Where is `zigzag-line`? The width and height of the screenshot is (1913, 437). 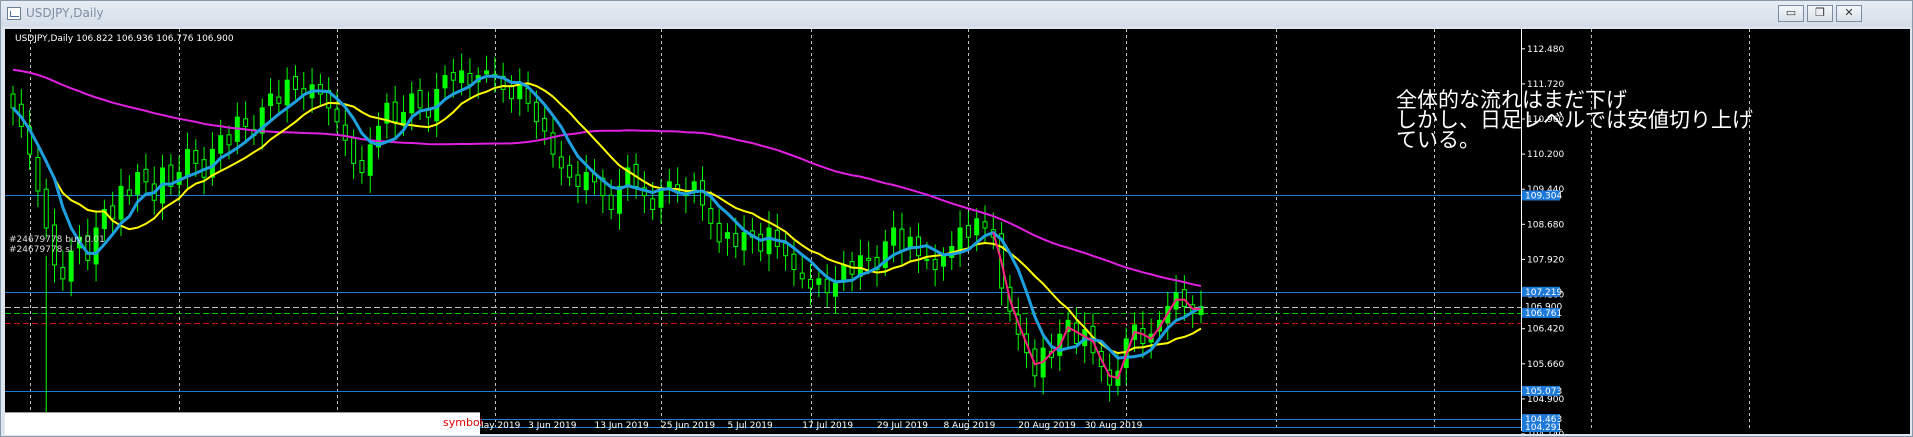 zigzag-line is located at coordinates (1096, 306).